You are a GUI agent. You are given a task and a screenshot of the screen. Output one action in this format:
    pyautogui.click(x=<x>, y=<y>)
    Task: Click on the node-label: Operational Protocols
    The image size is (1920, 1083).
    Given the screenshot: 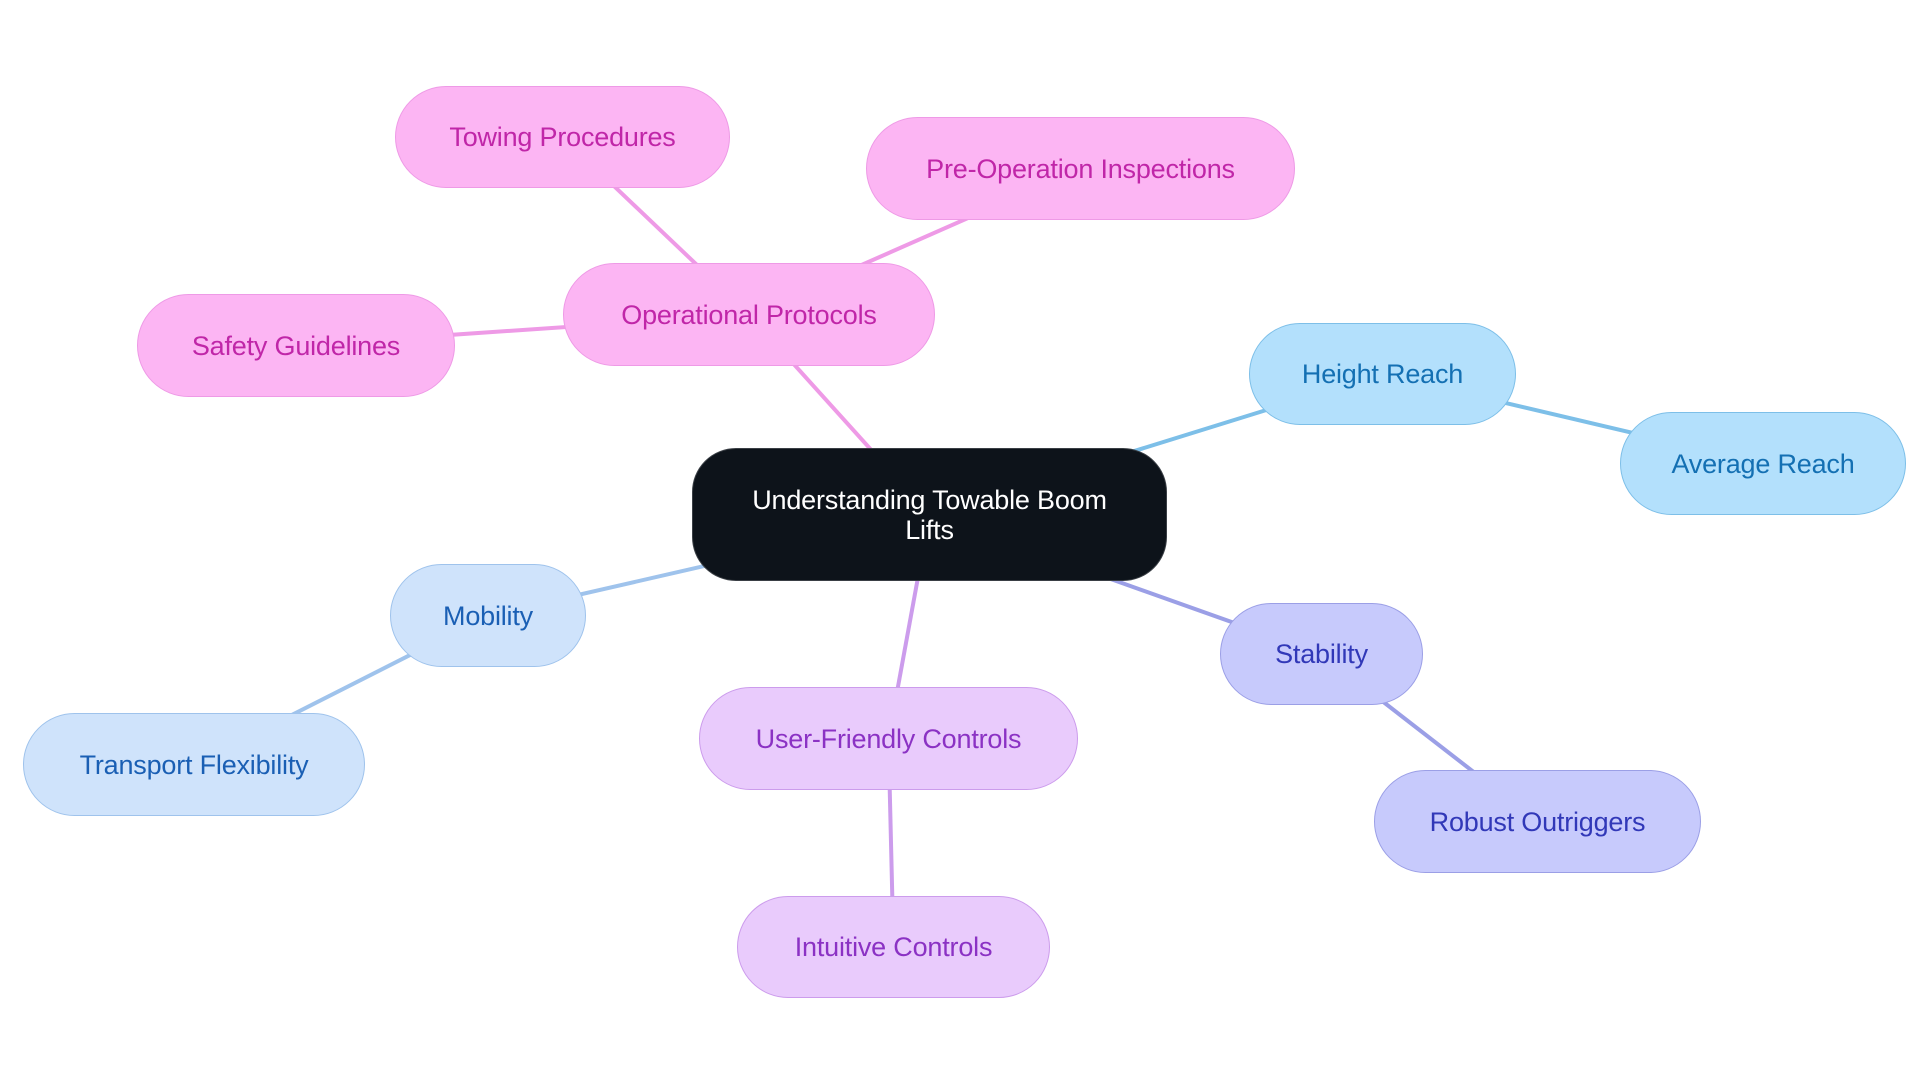 What is the action you would take?
    pyautogui.click(x=749, y=314)
    